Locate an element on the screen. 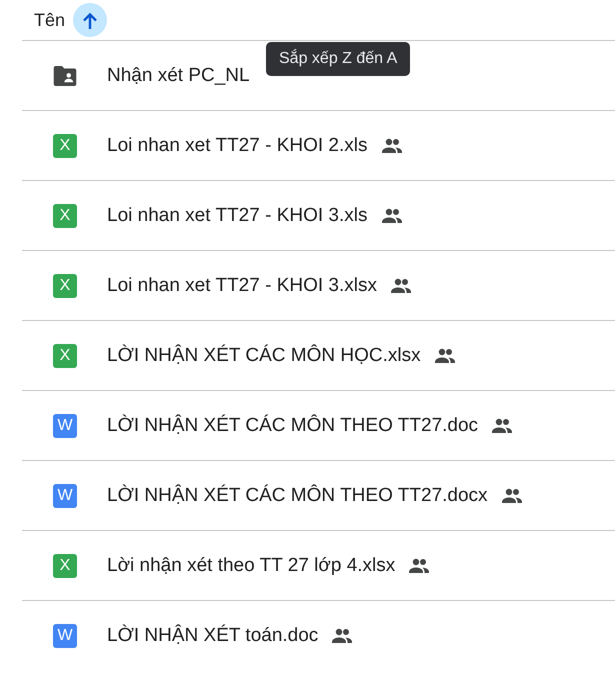  tooltip: Sắp xếp Z đến A is located at coordinates (338, 59).